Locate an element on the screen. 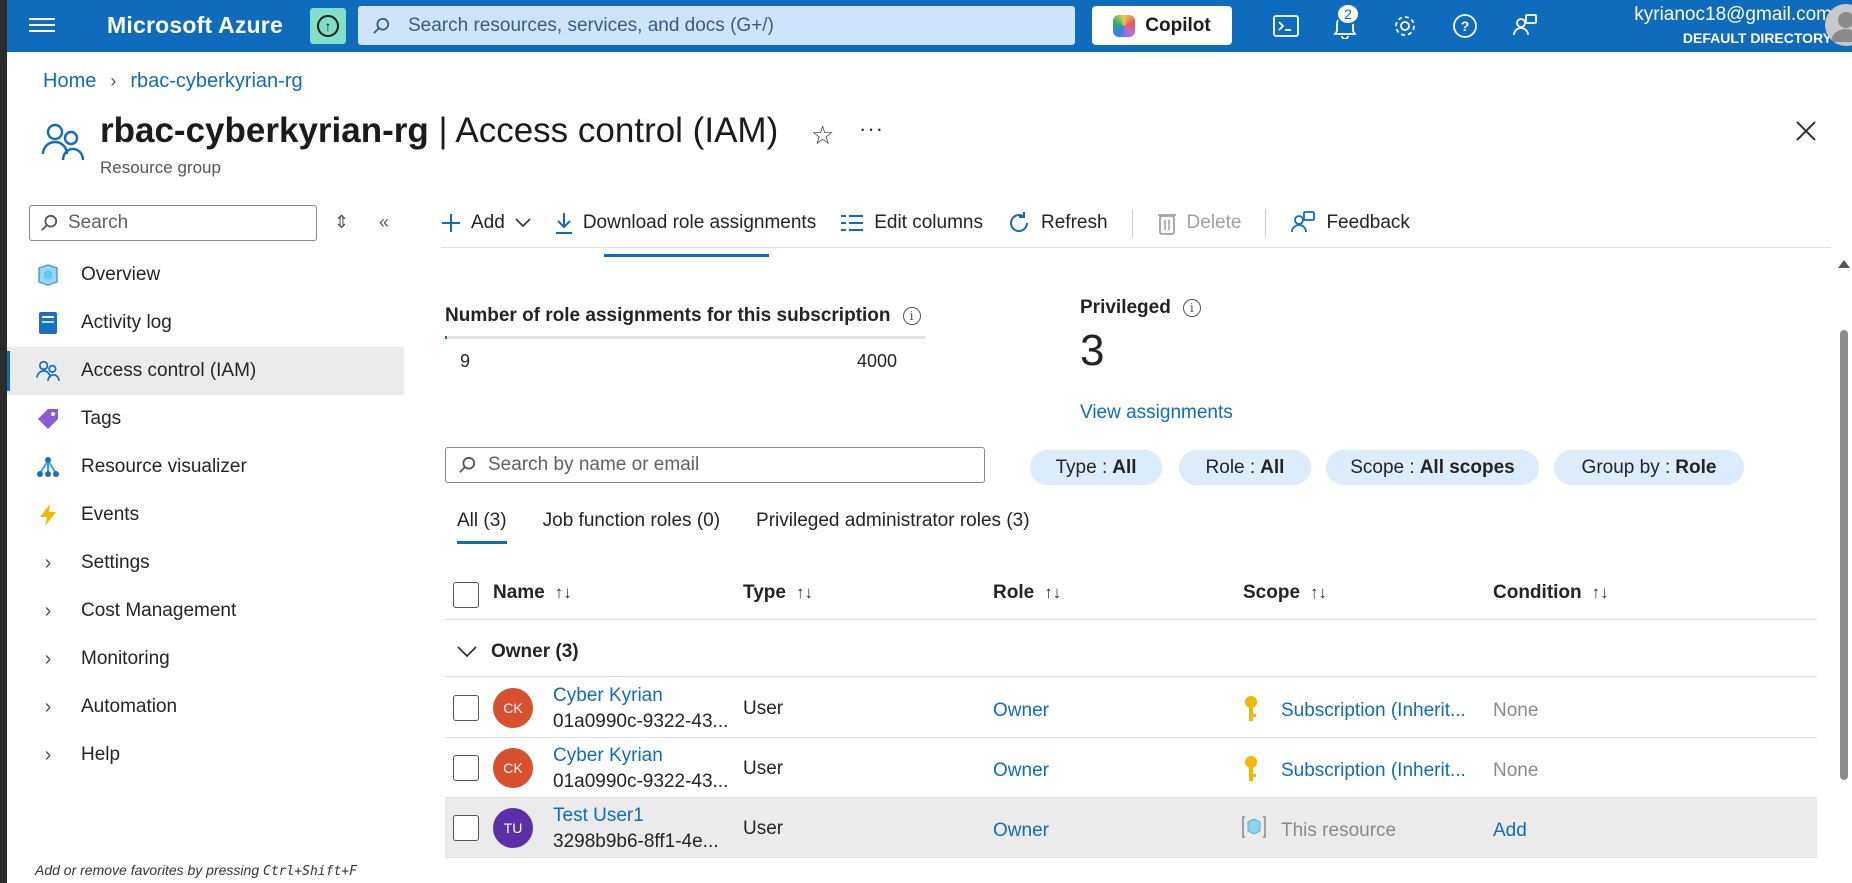  scrollbar-thumb is located at coordinates (1844, 555).